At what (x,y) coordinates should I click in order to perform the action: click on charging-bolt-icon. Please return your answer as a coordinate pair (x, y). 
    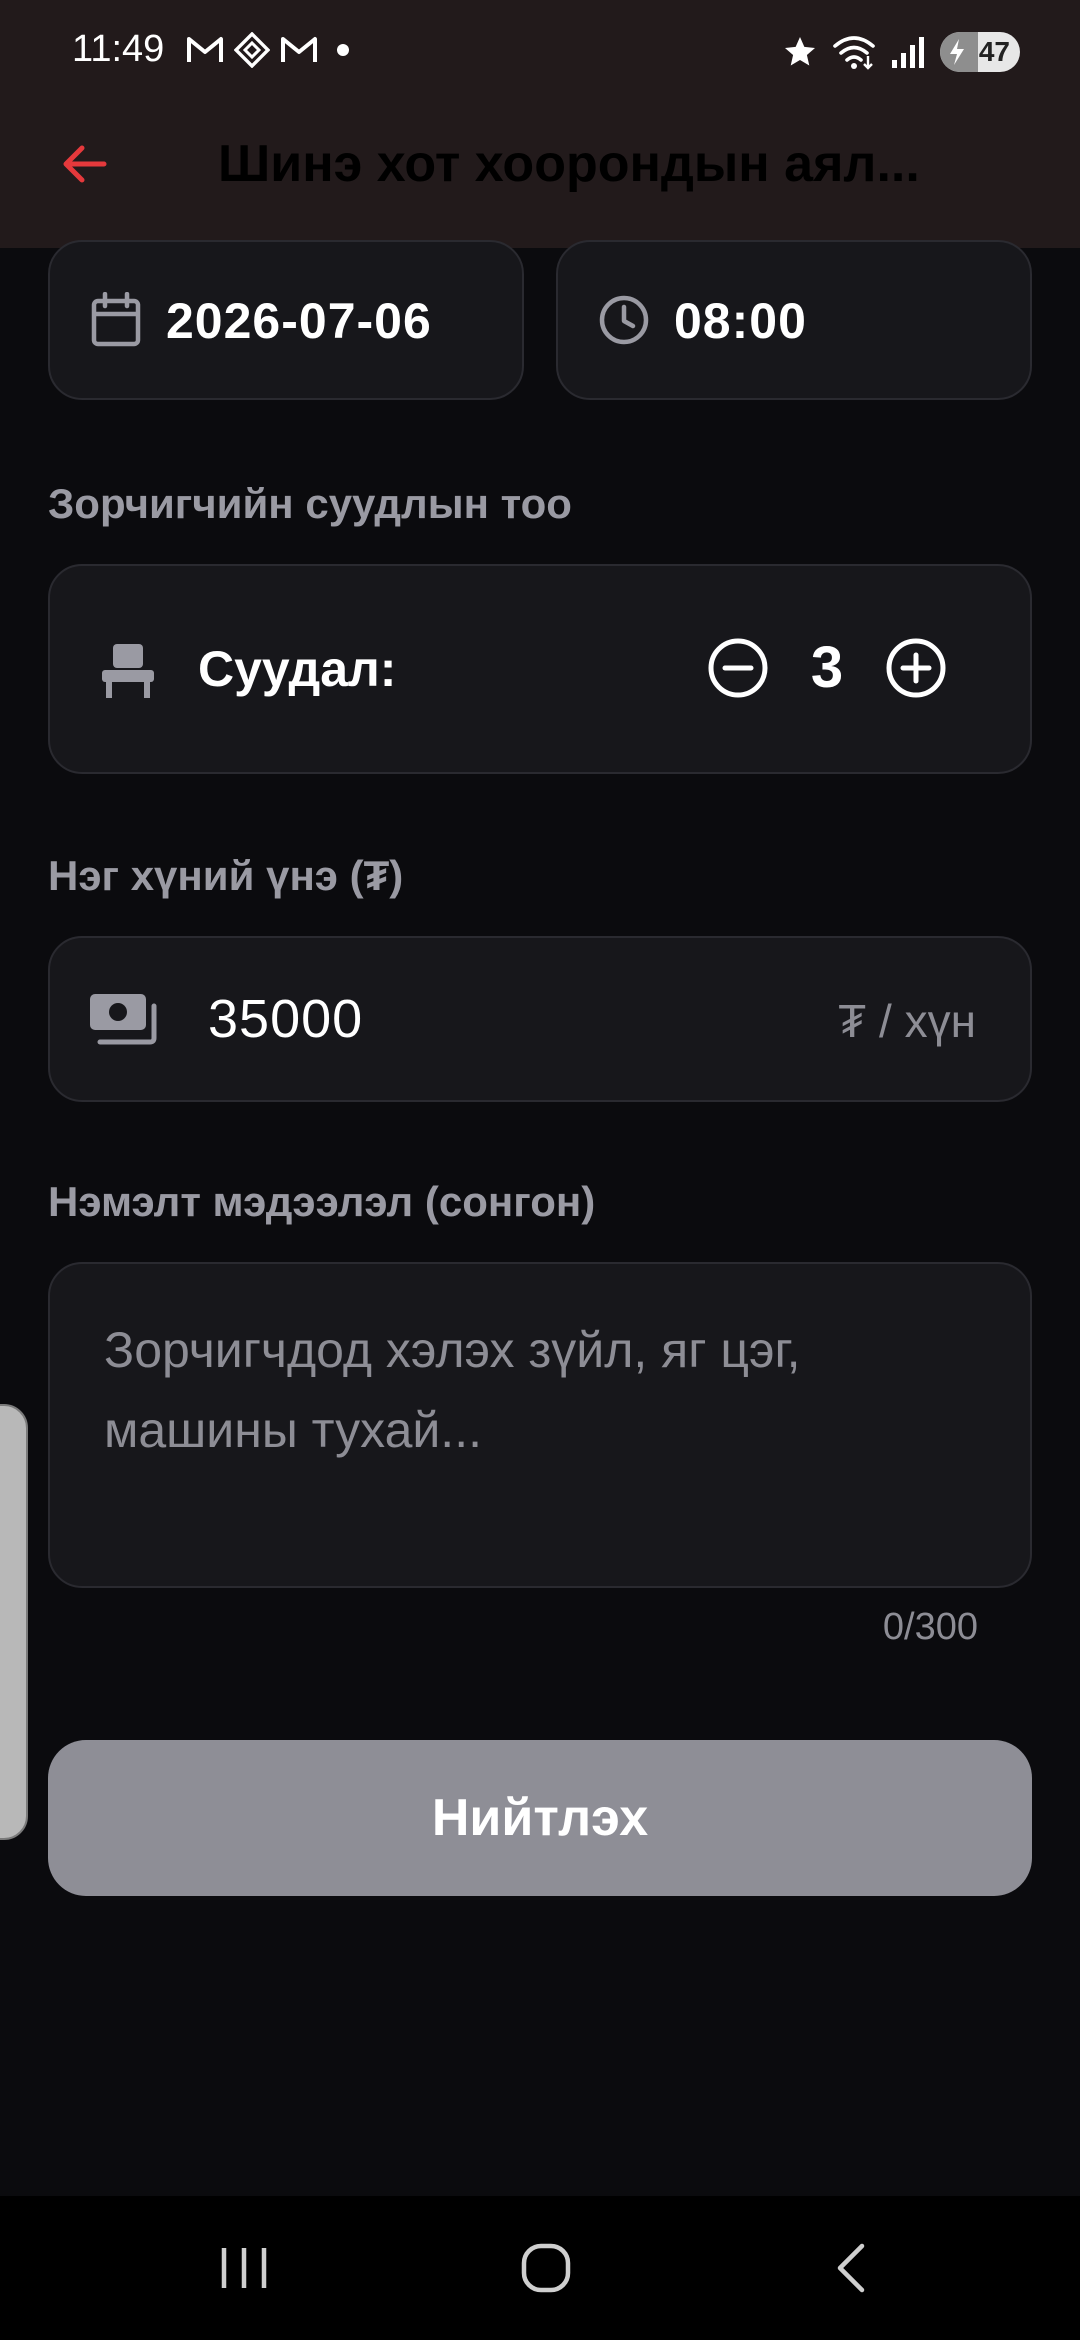
    Looking at the image, I should click on (957, 52).